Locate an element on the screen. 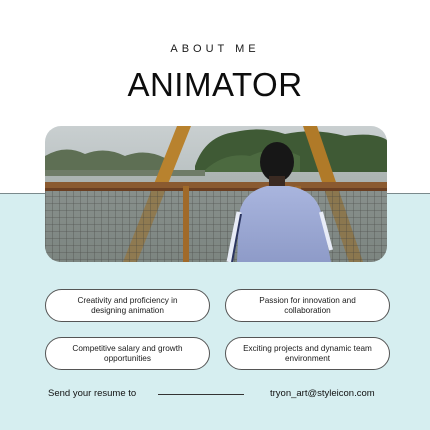  divider-line is located at coordinates (201, 394).